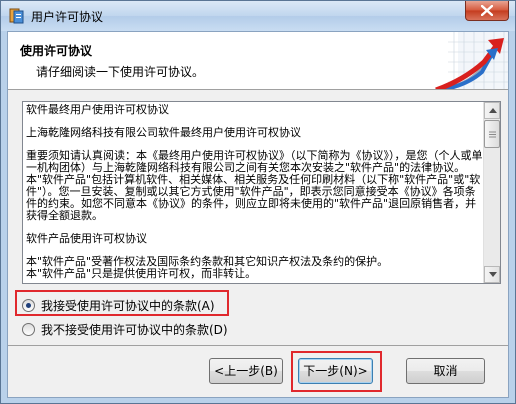  I want to click on accept-radio-option: 我接受使用许可协议中的条款(A), so click(118, 305).